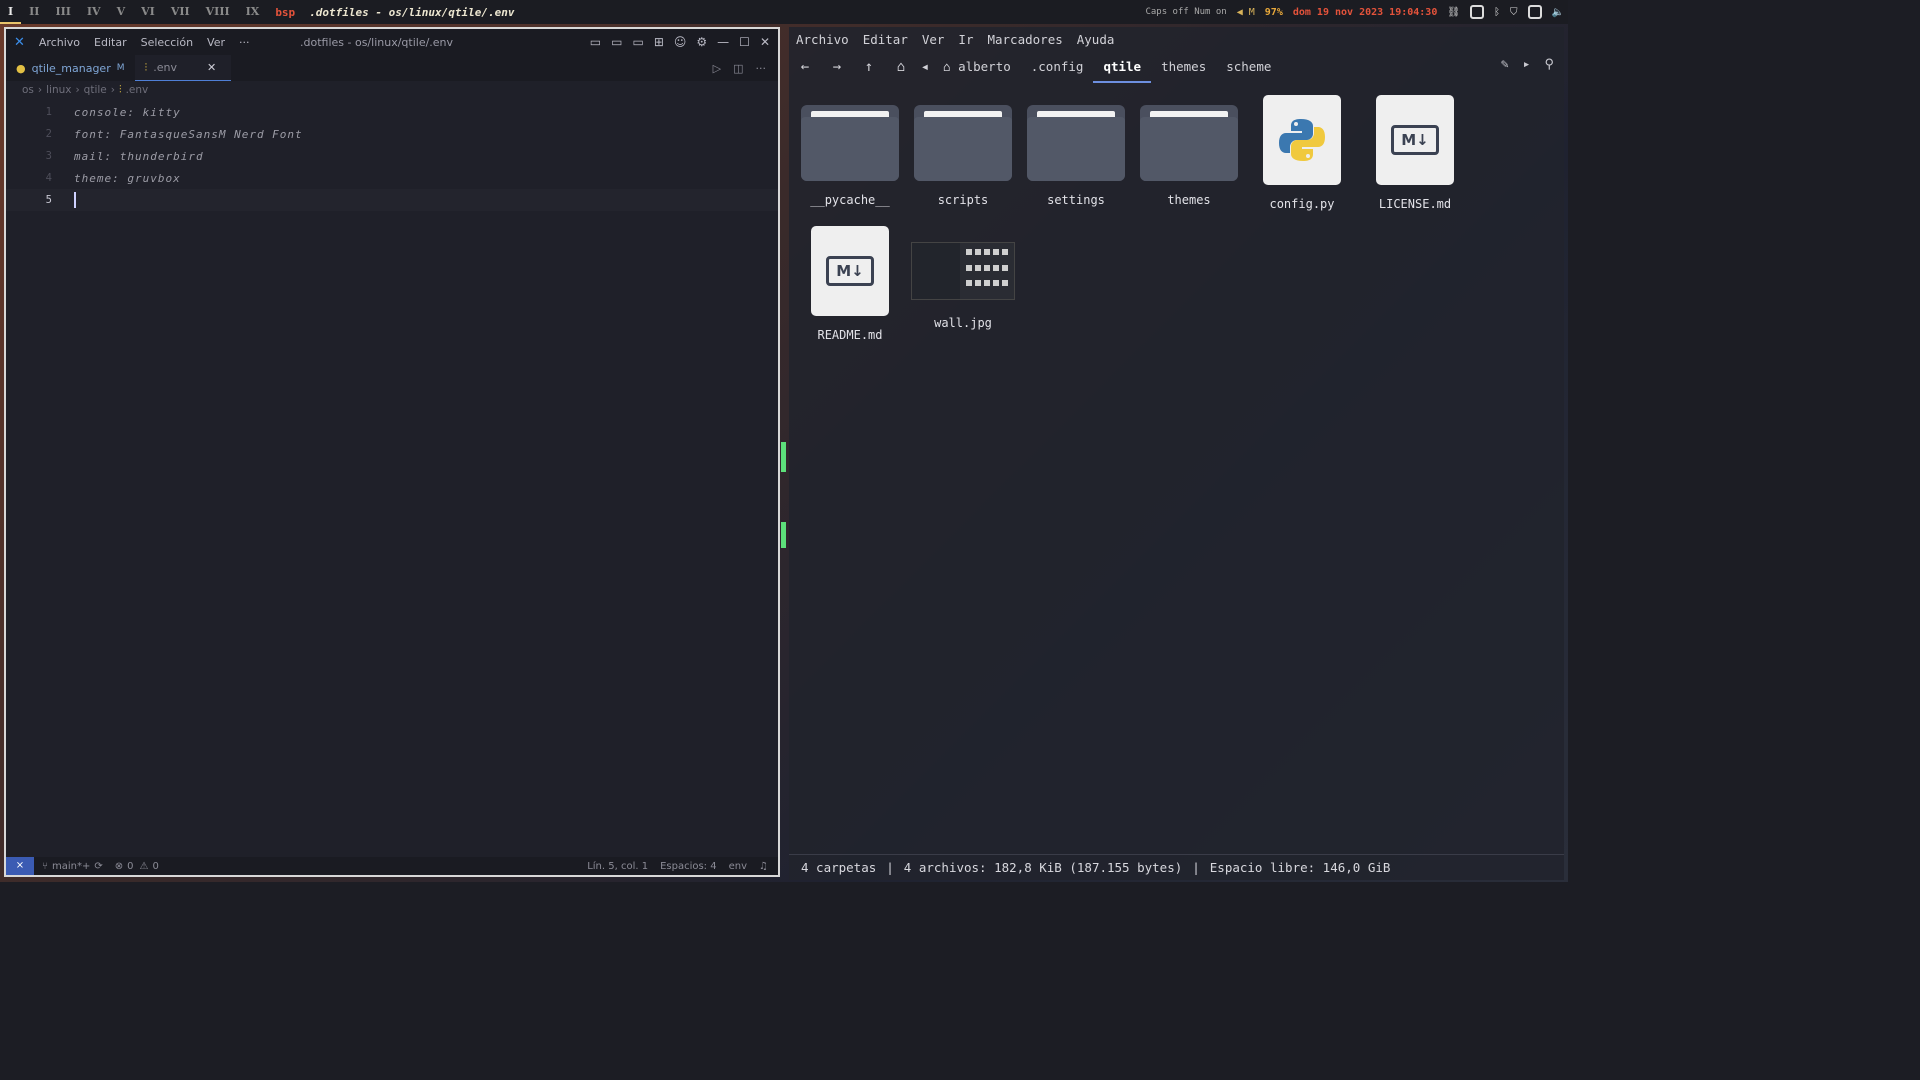  I want to click on remote-indicator-icon: ⨯, so click(20, 866).